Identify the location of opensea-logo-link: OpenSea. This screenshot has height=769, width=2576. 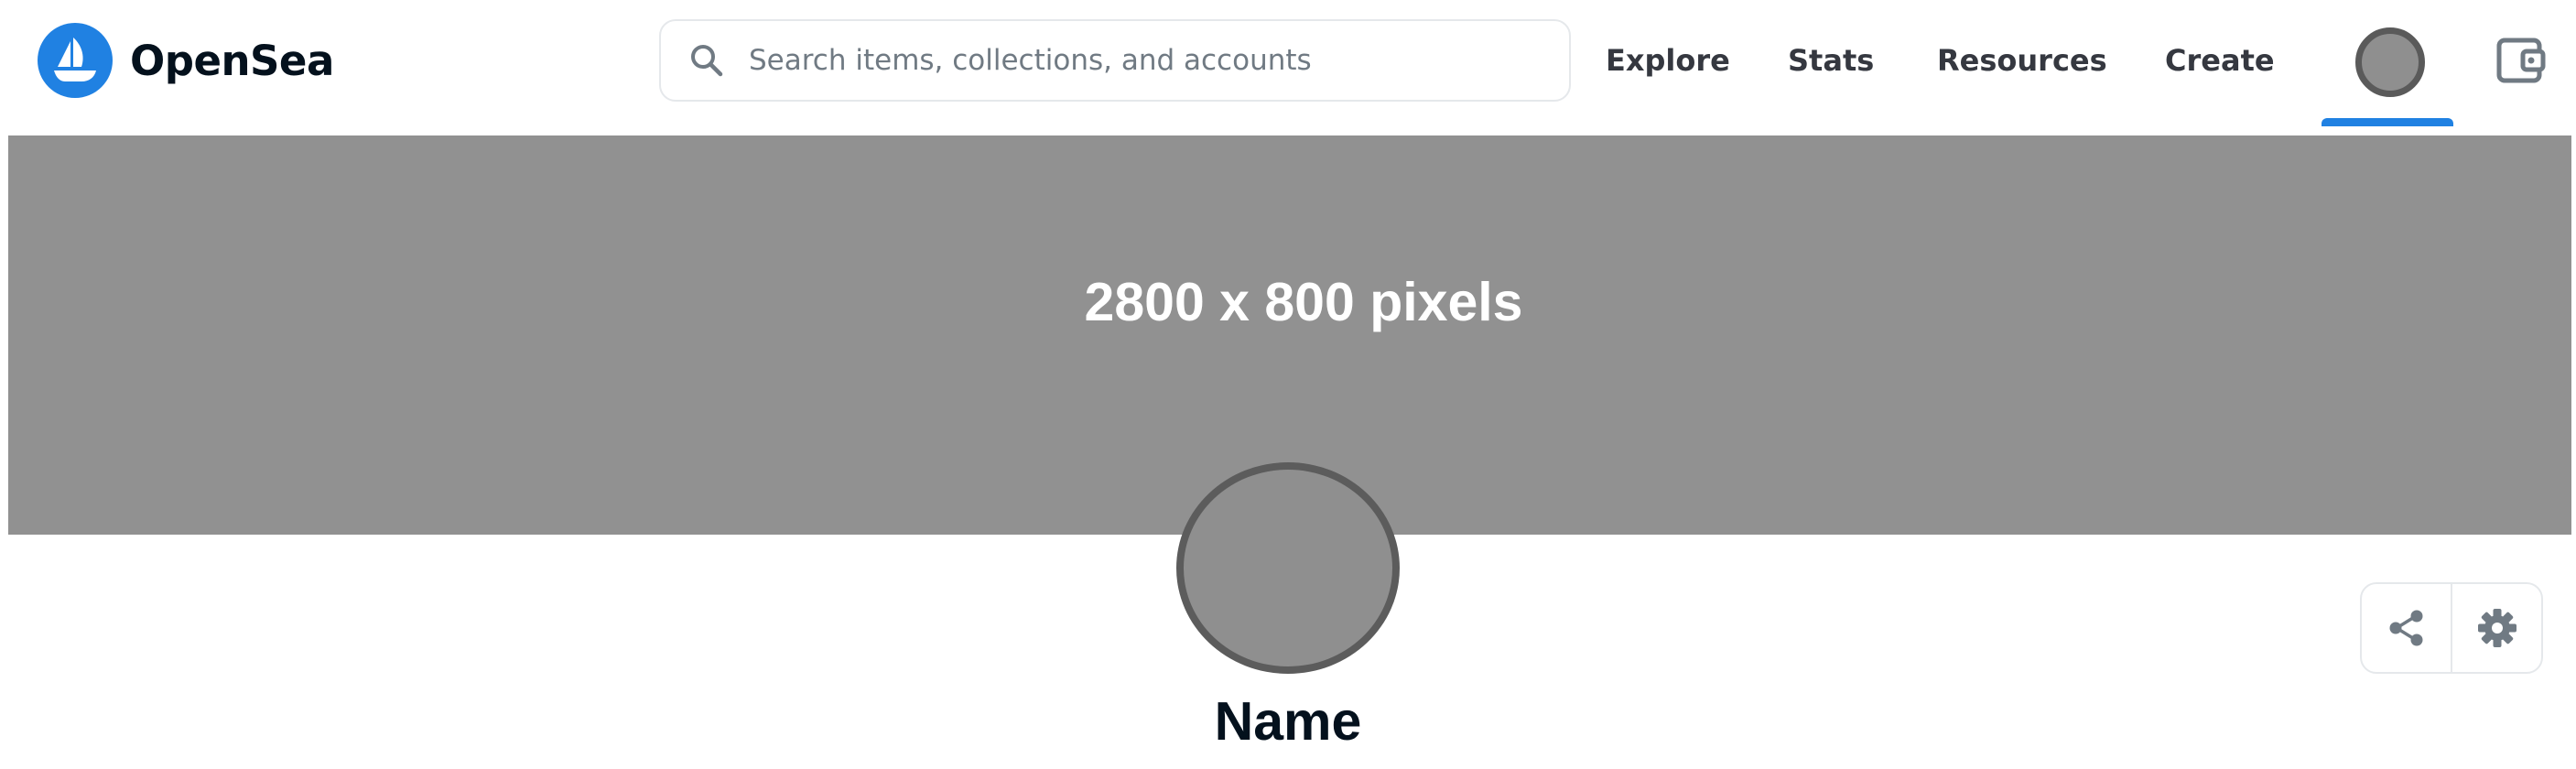
(186, 61).